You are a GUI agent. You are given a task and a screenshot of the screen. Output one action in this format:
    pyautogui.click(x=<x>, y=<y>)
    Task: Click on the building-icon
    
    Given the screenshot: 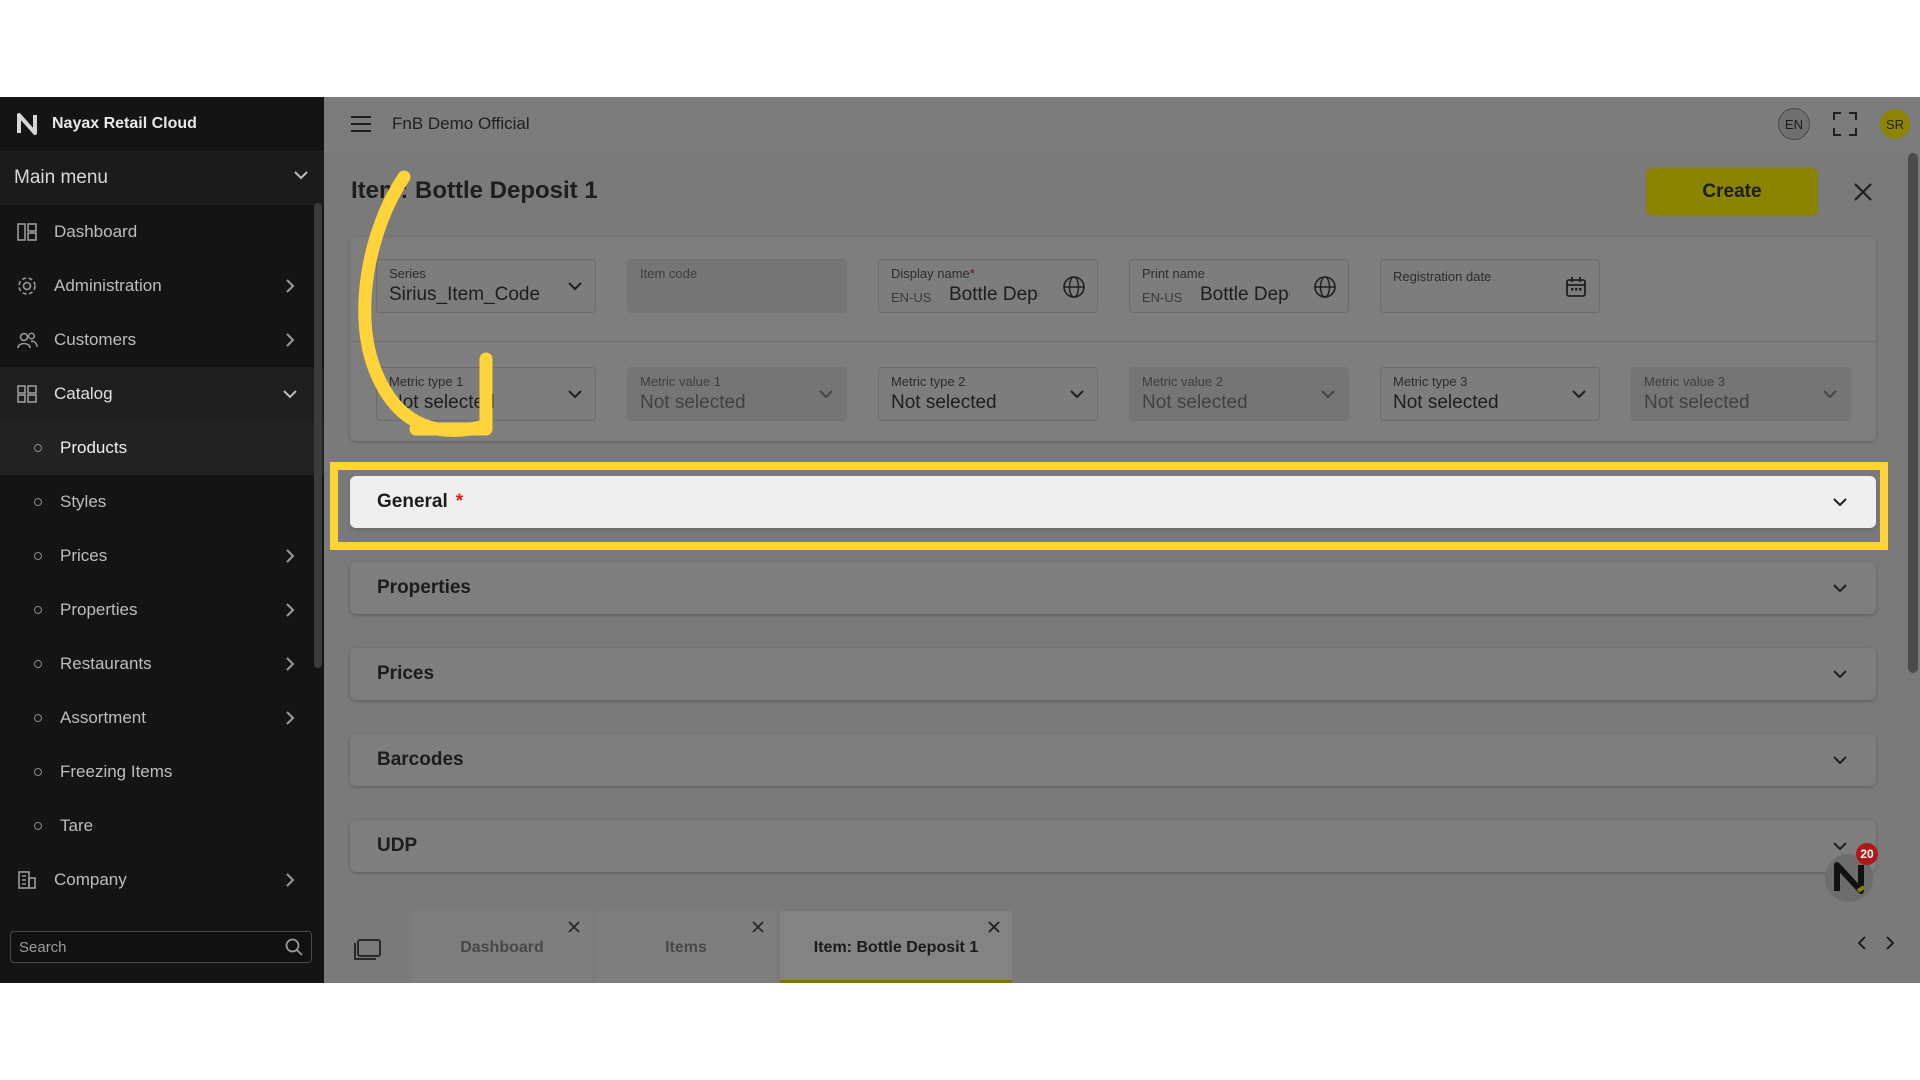 What is the action you would take?
    pyautogui.click(x=27, y=880)
    